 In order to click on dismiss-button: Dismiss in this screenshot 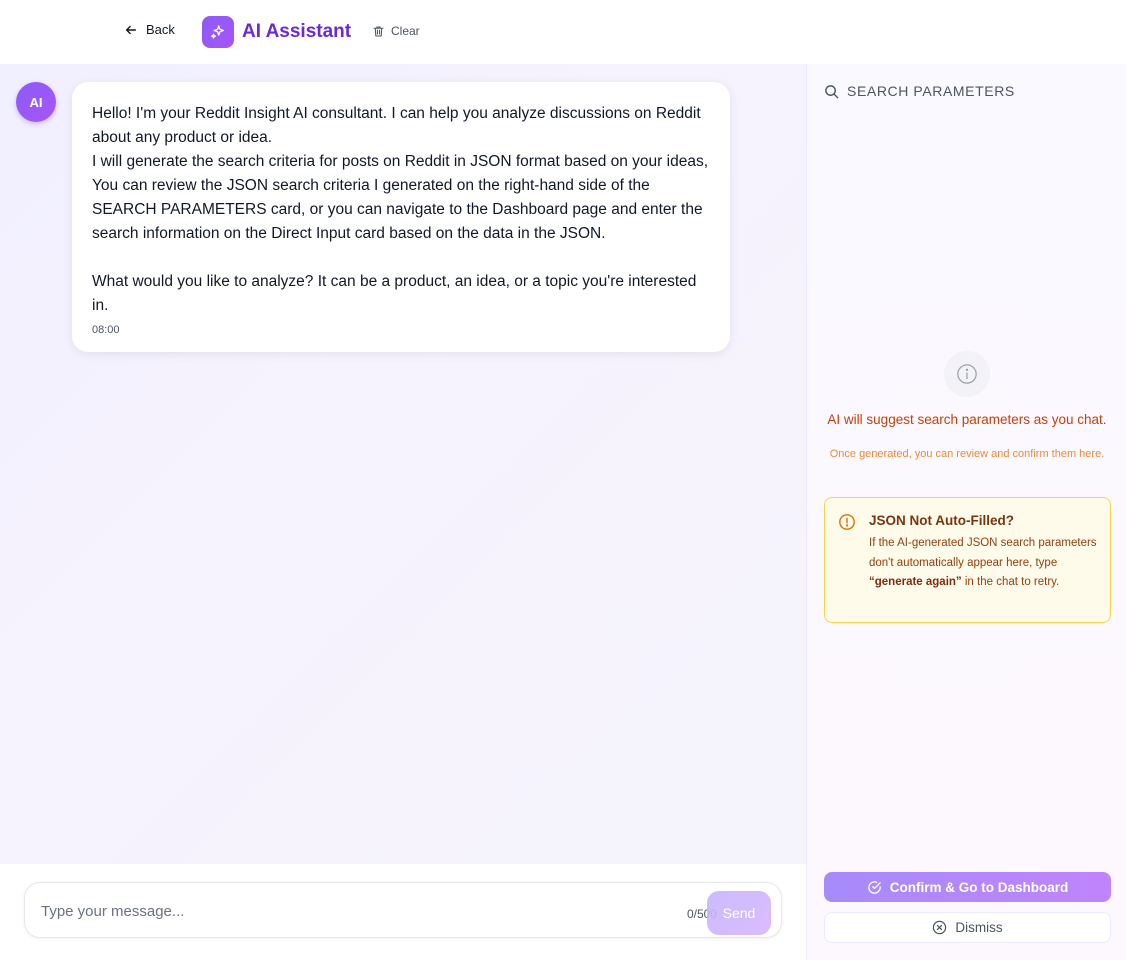, I will do `click(967, 927)`.